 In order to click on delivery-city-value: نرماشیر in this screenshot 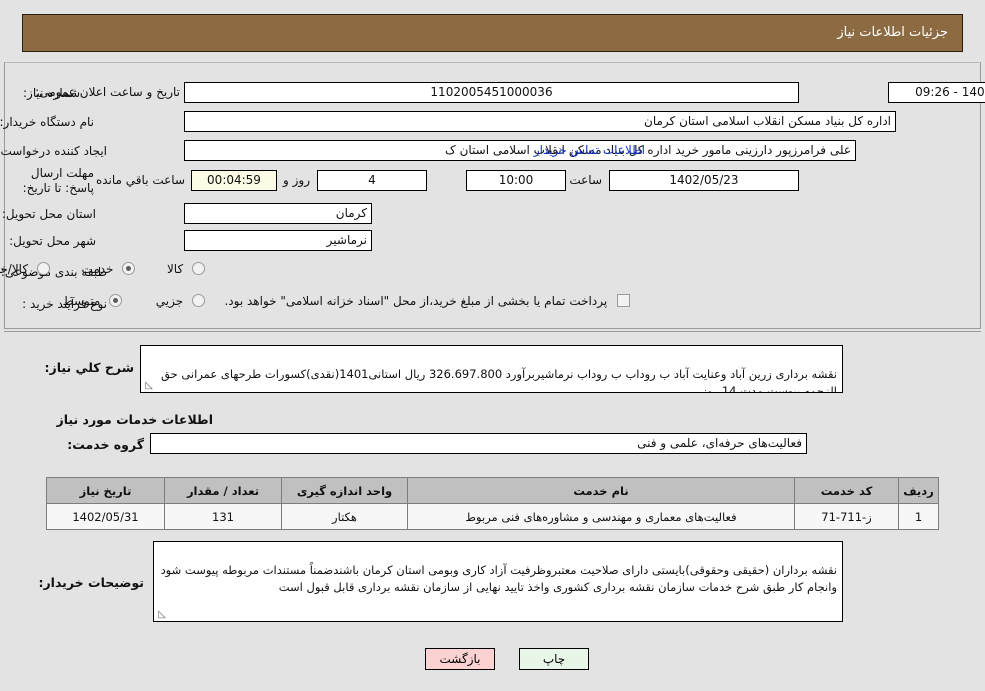, I will do `click(278, 240)`.